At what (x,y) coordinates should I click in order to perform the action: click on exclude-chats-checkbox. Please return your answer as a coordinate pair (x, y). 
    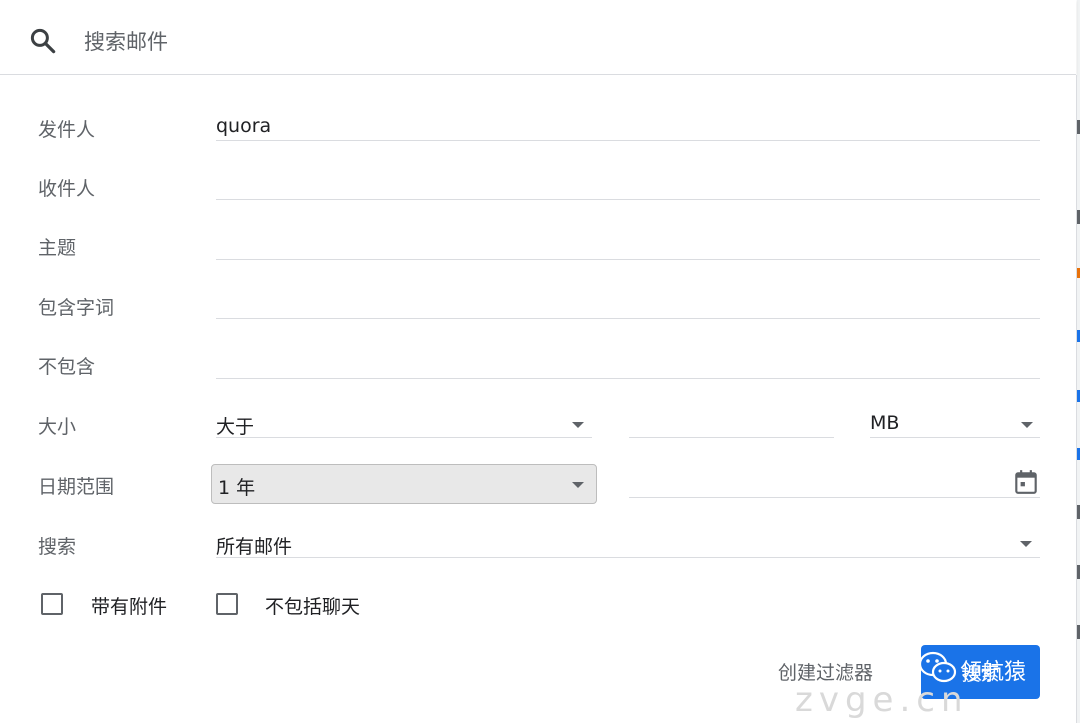
    Looking at the image, I should click on (227, 604).